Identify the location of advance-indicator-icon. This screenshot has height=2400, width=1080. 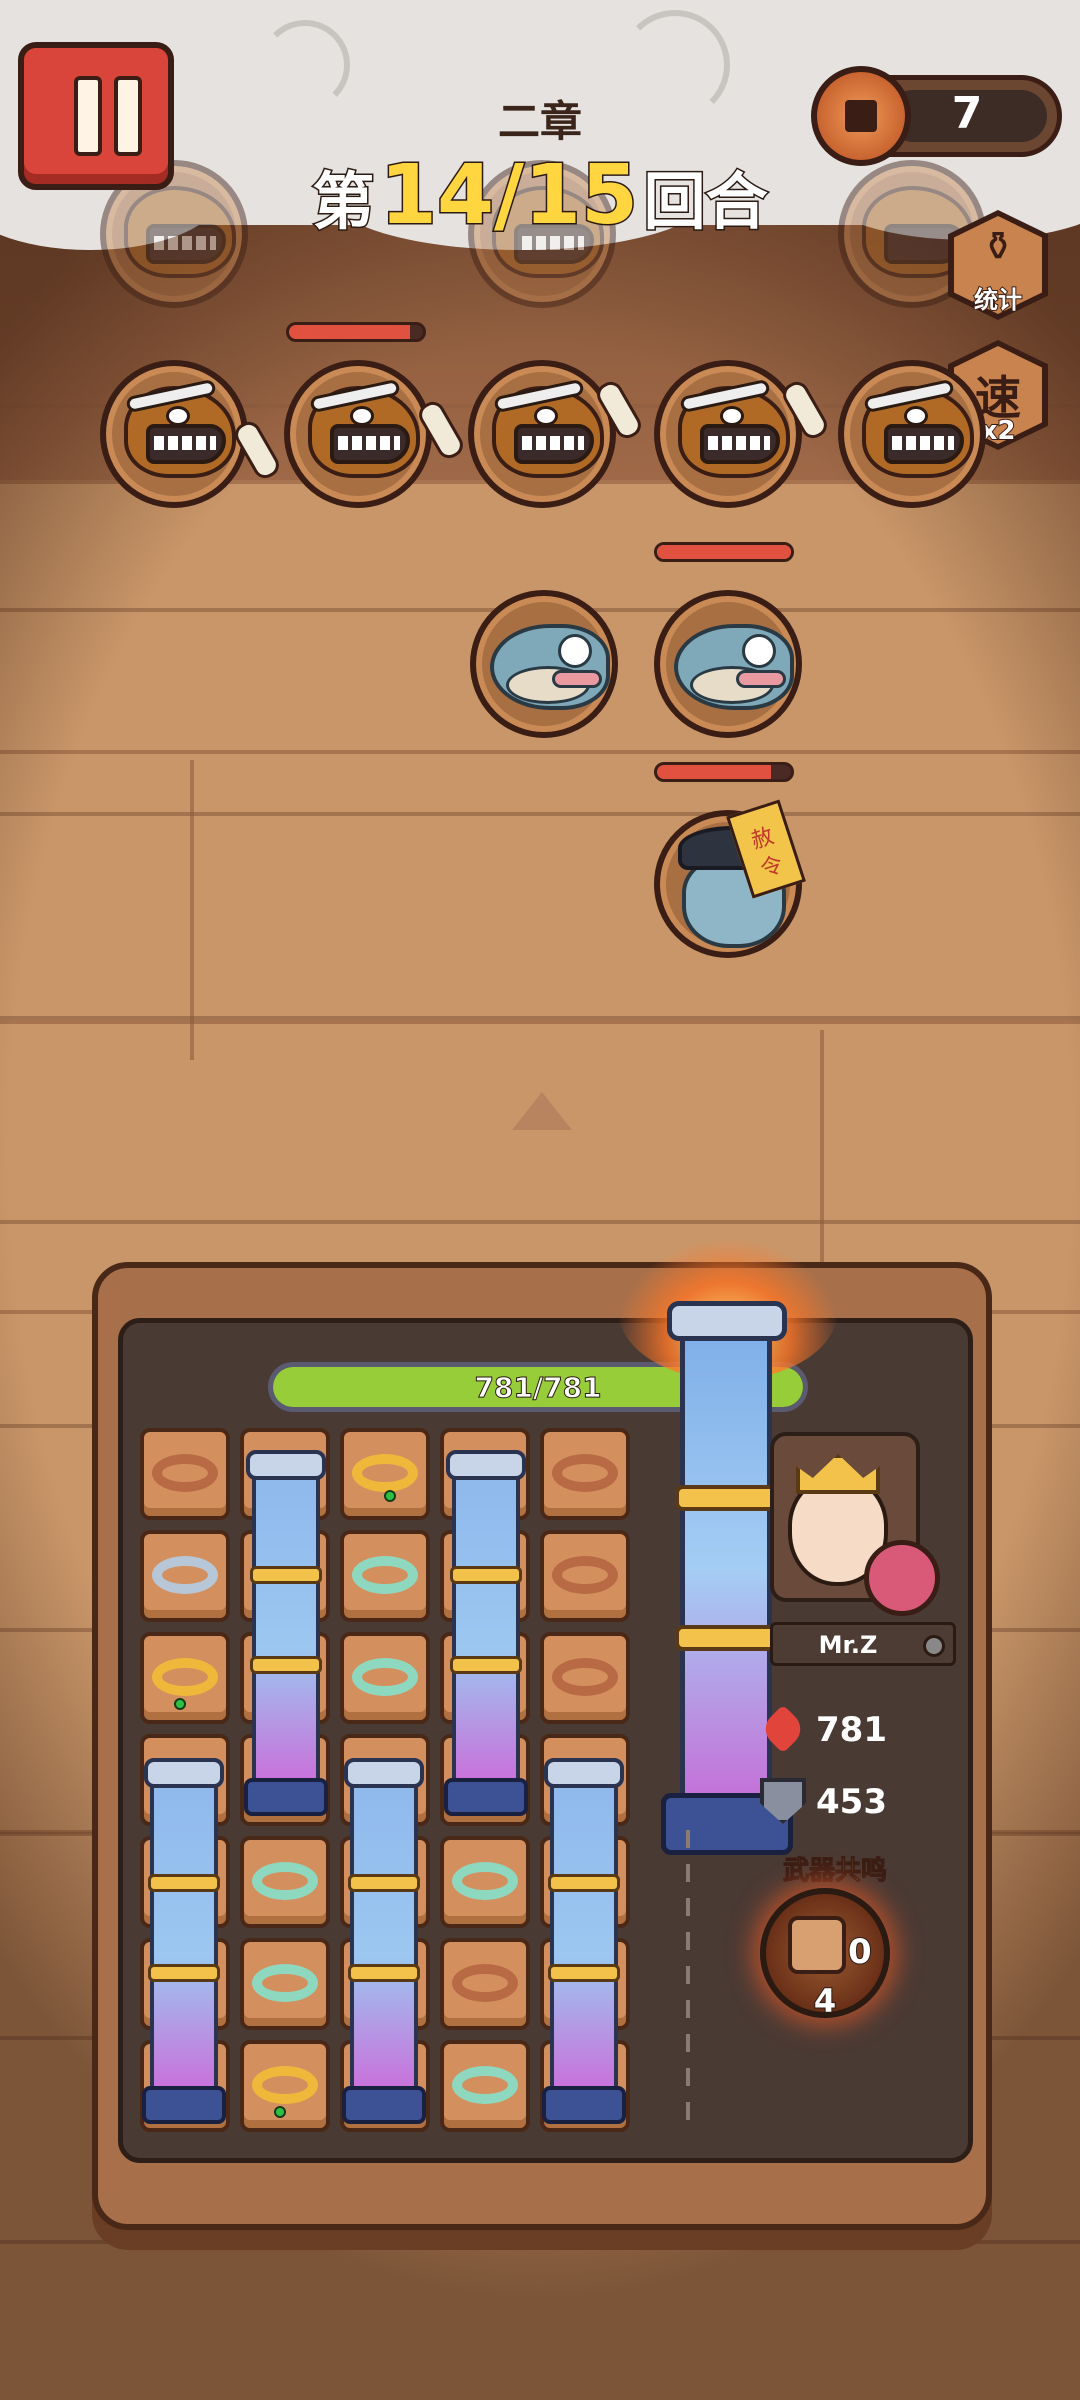
(542, 1111).